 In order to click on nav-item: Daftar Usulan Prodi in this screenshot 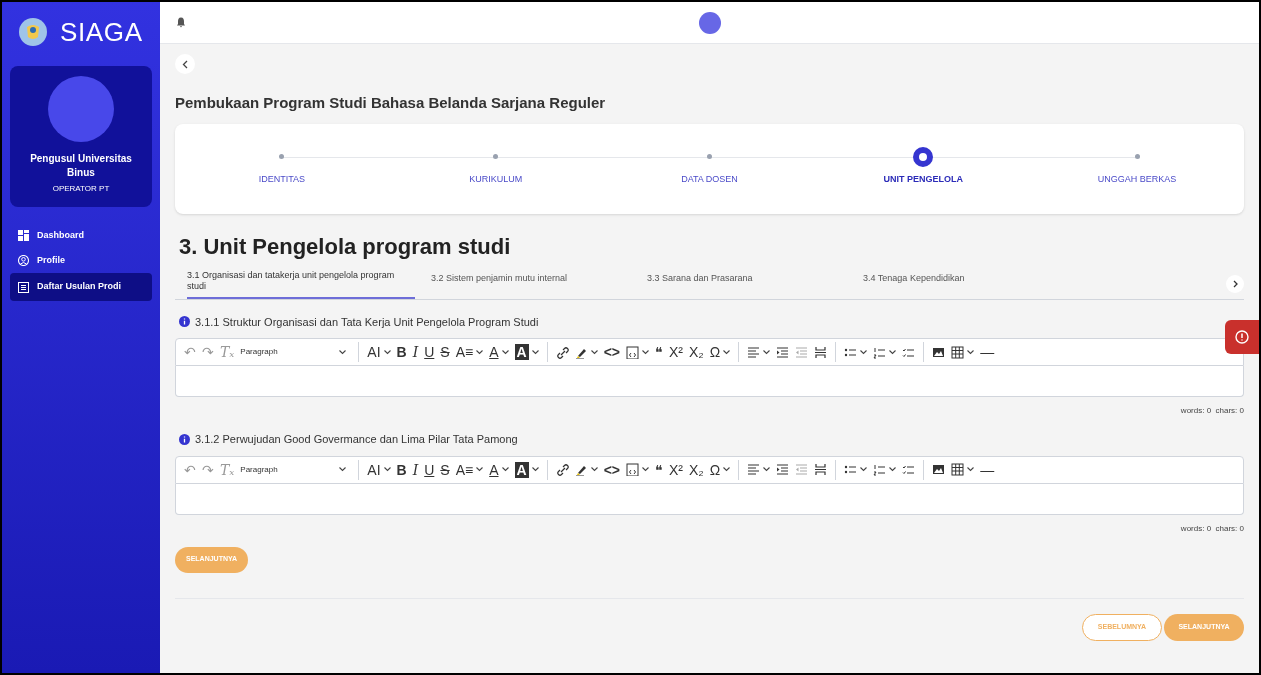, I will do `click(81, 287)`.